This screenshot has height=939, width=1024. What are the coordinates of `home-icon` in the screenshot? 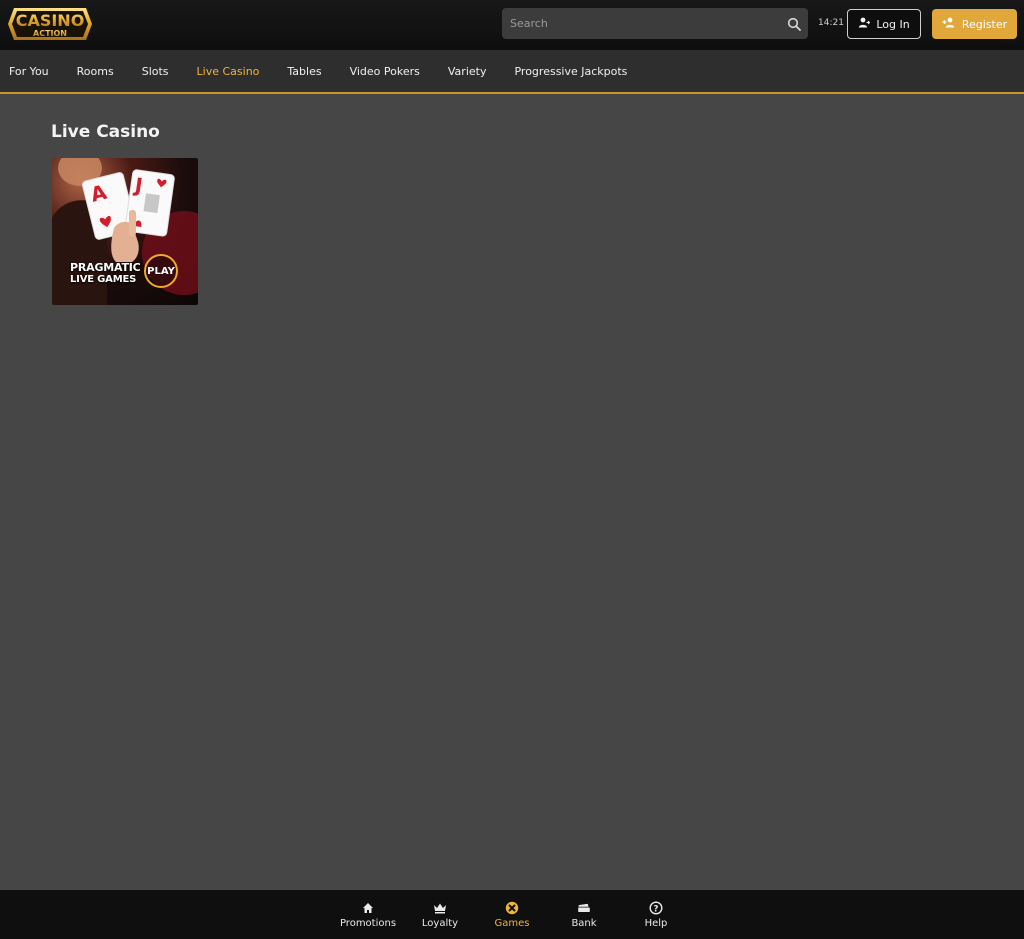 It's located at (368, 908).